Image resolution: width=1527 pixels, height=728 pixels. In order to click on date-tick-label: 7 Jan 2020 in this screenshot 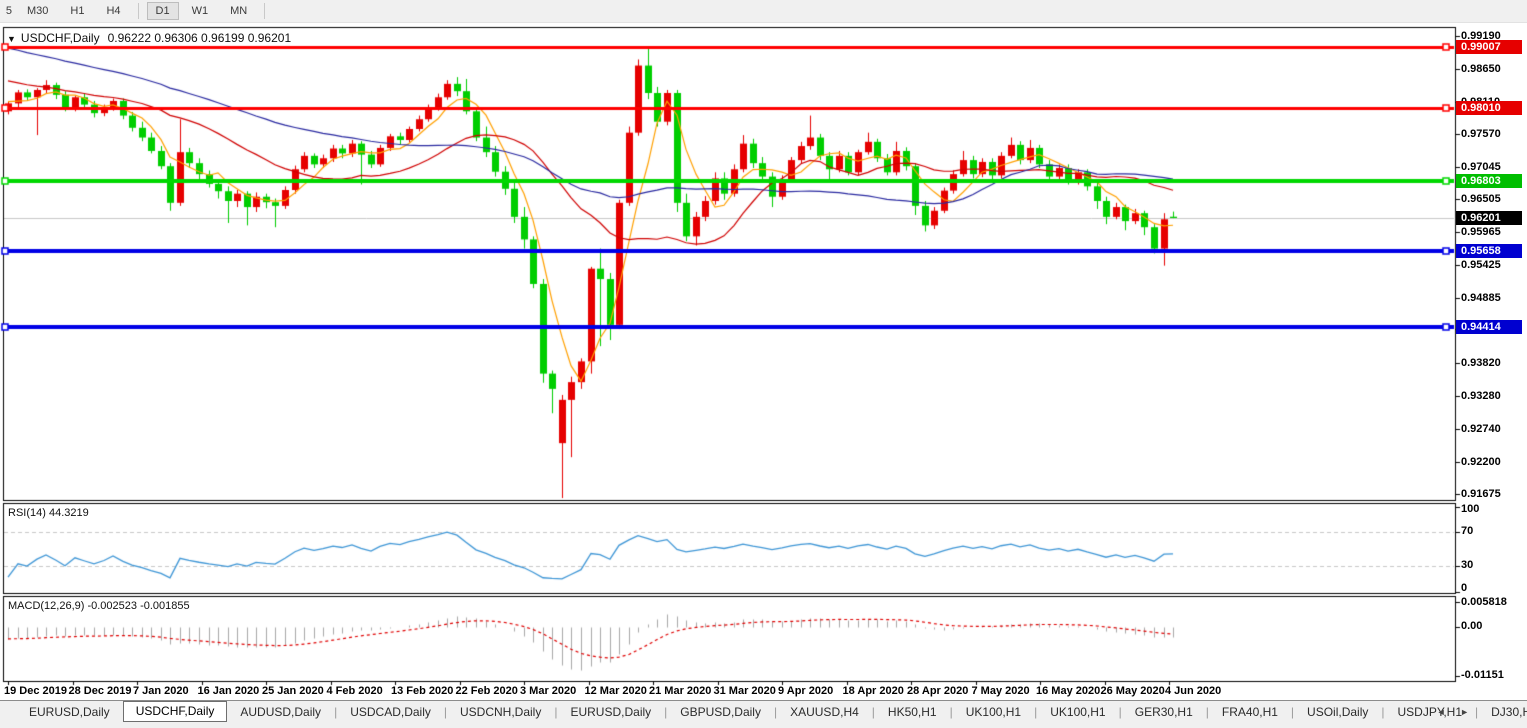, I will do `click(161, 691)`.